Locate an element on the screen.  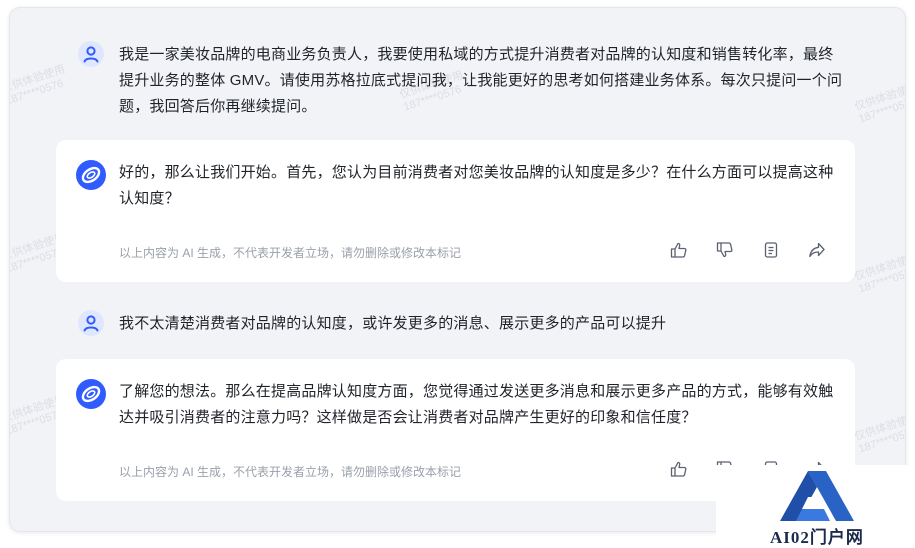
dislike-button is located at coordinates (725, 250).